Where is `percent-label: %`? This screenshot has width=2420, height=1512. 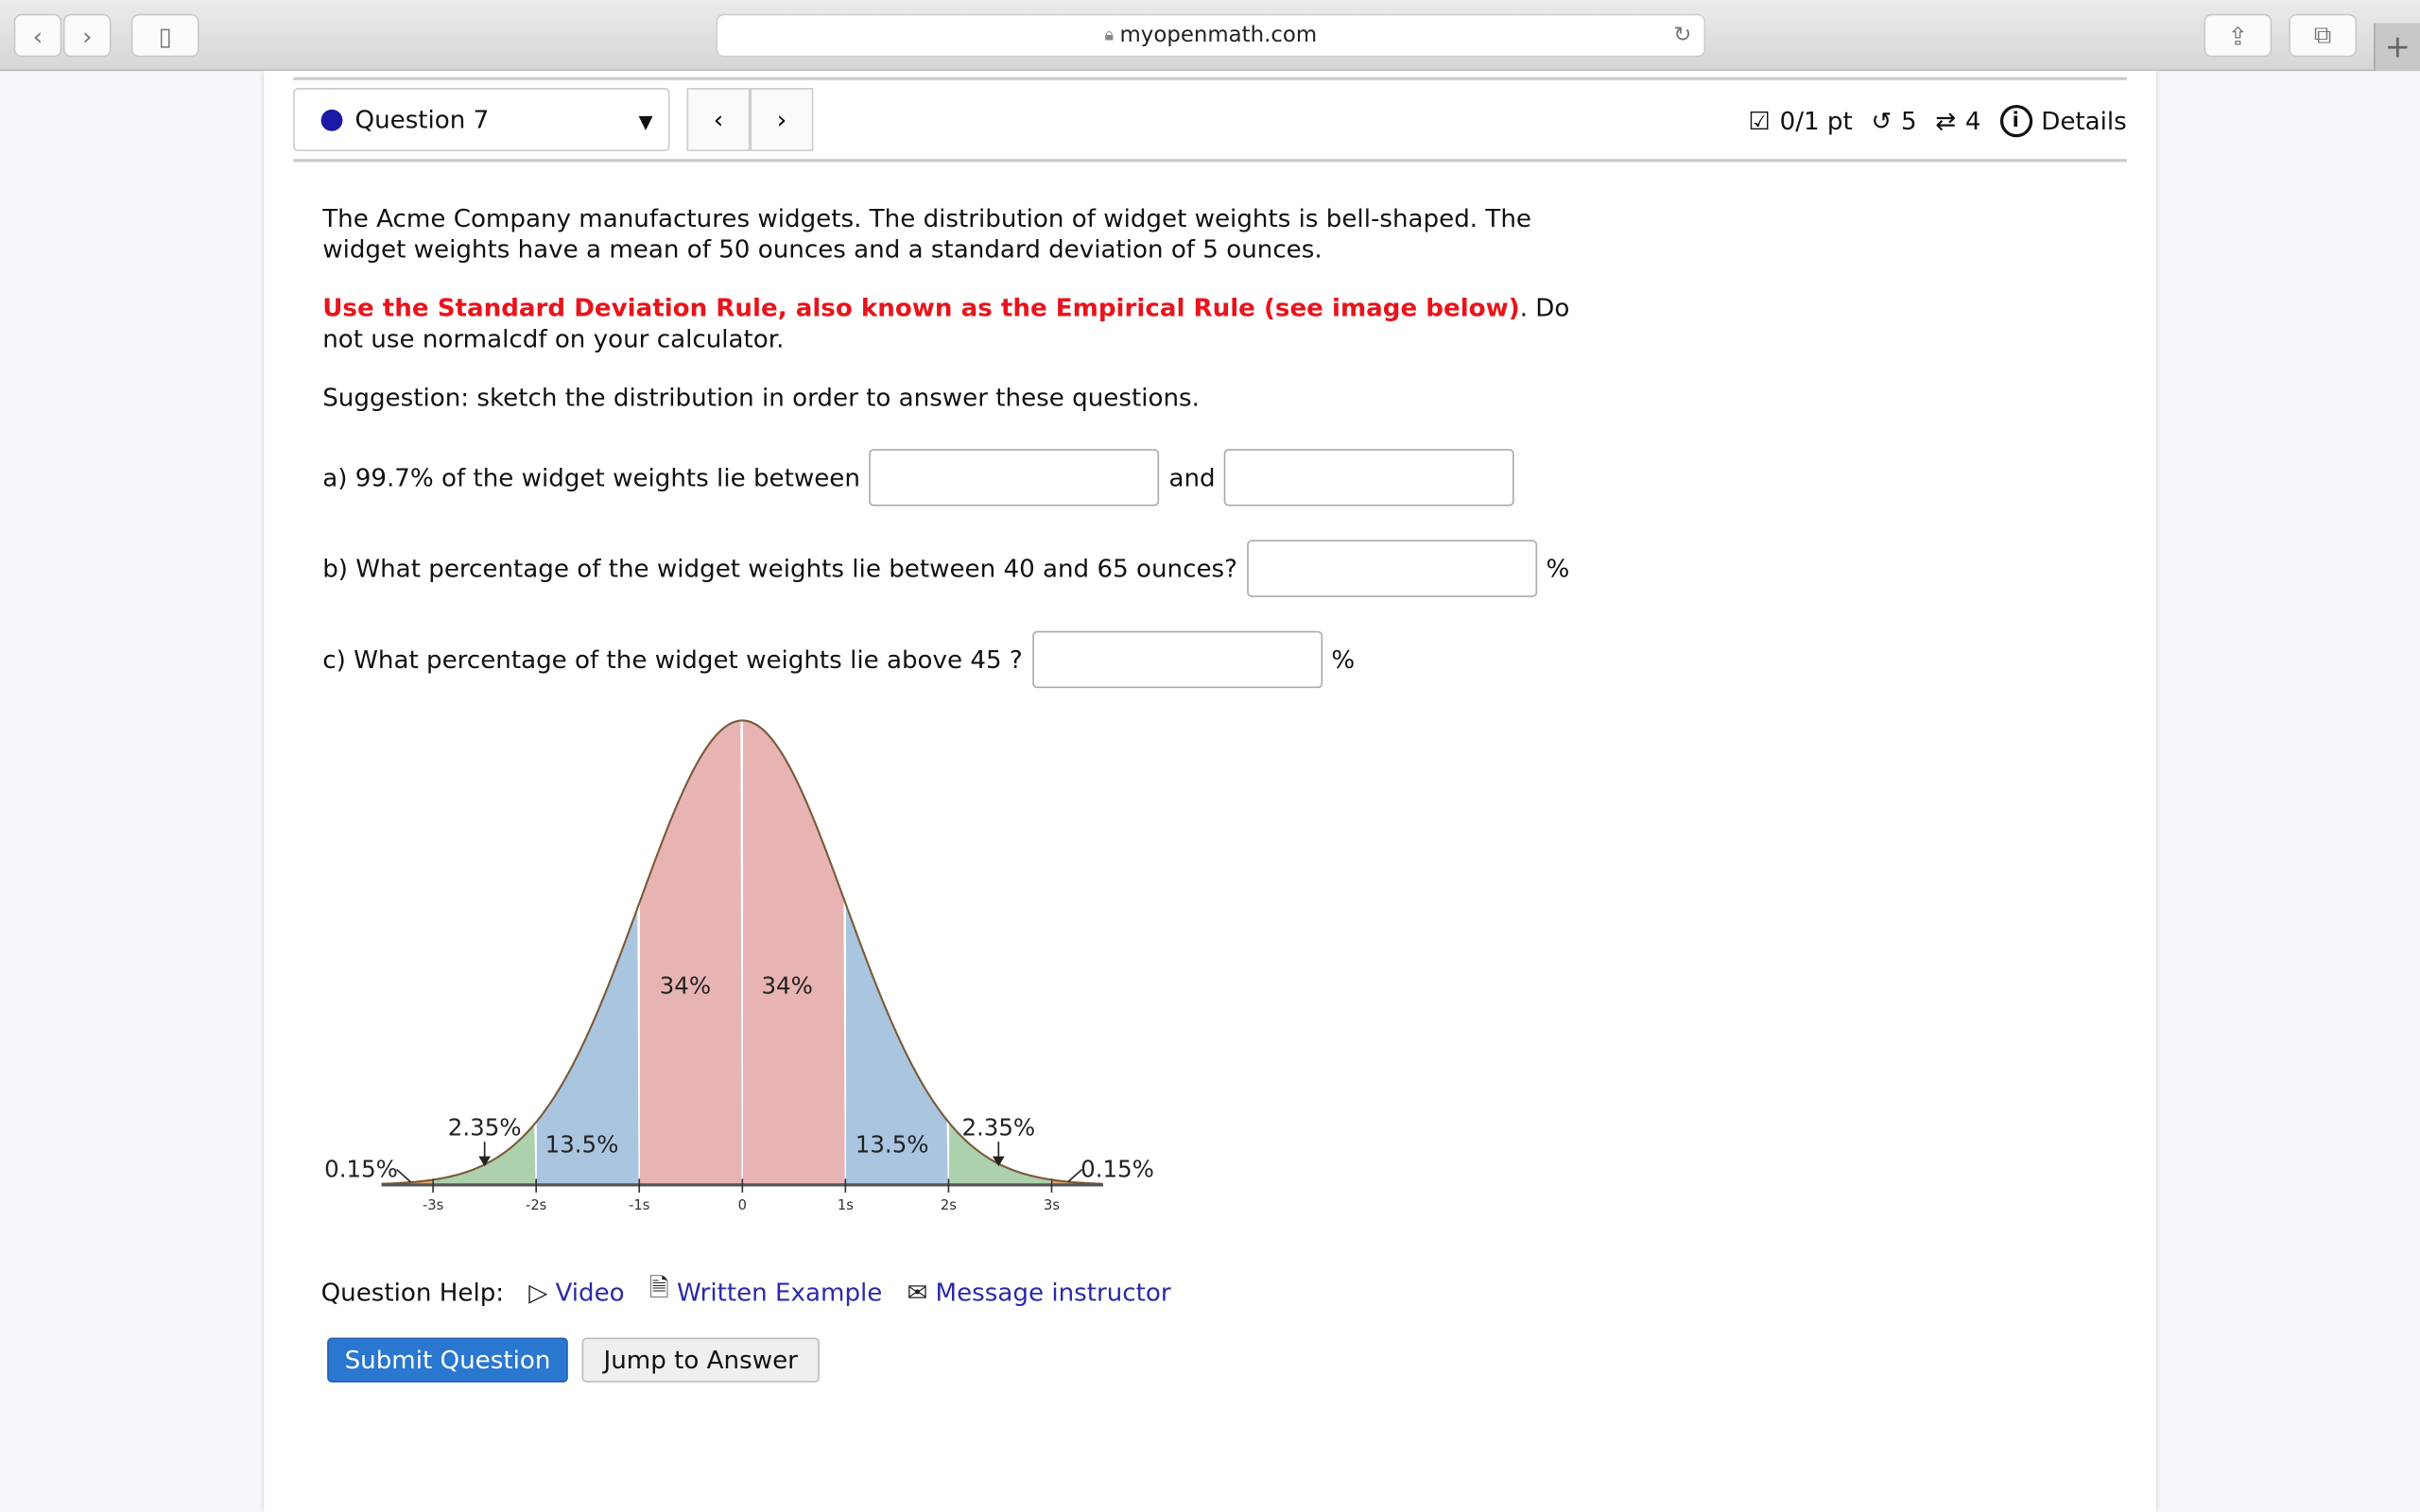
percent-label: % is located at coordinates (1558, 569).